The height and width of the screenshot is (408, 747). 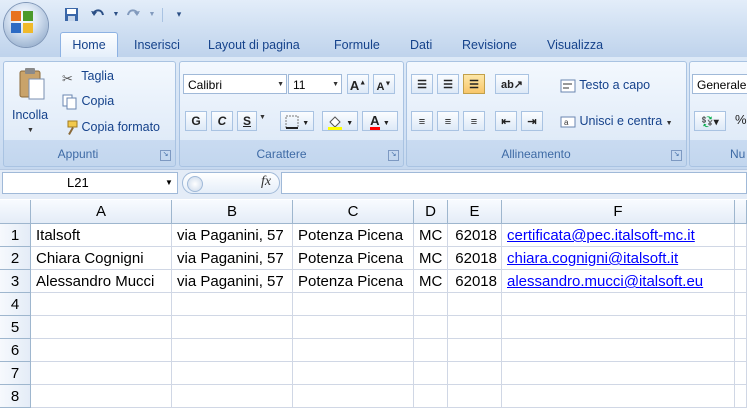 I want to click on increase-indent-button: ⇥, so click(x=532, y=121).